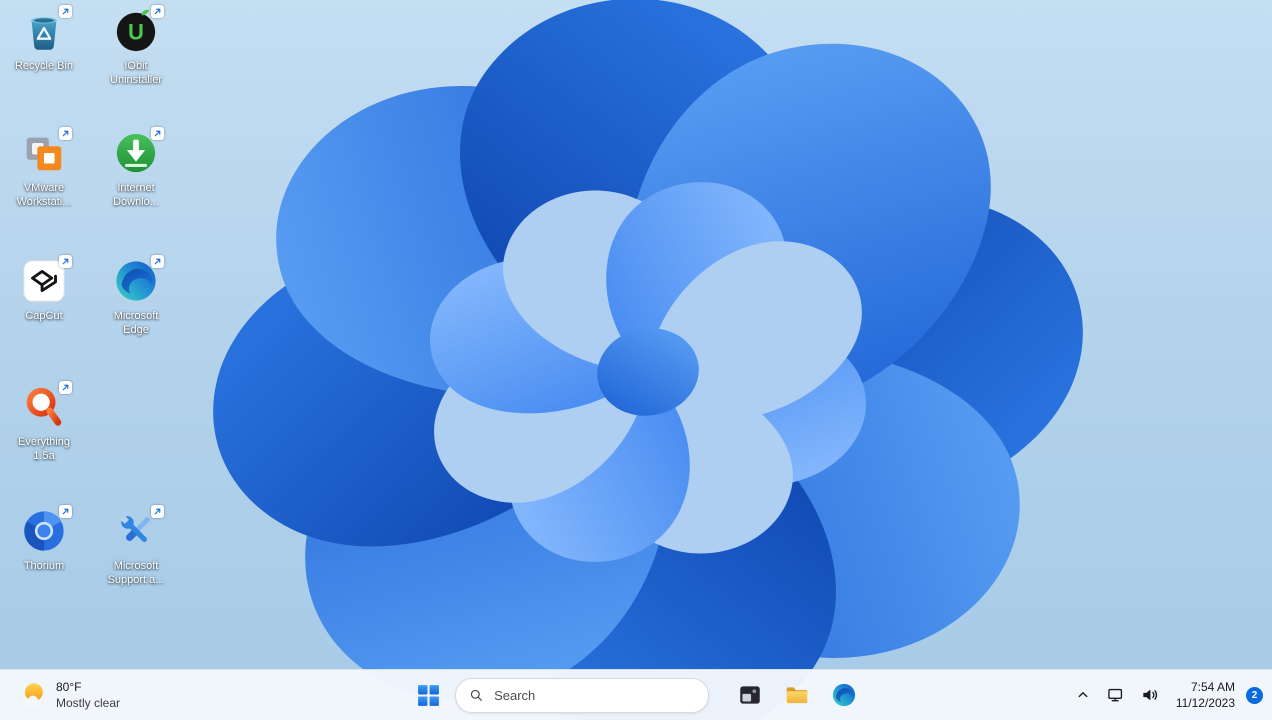 The width and height of the screenshot is (1272, 720). I want to click on windows-start-icon, so click(428, 695).